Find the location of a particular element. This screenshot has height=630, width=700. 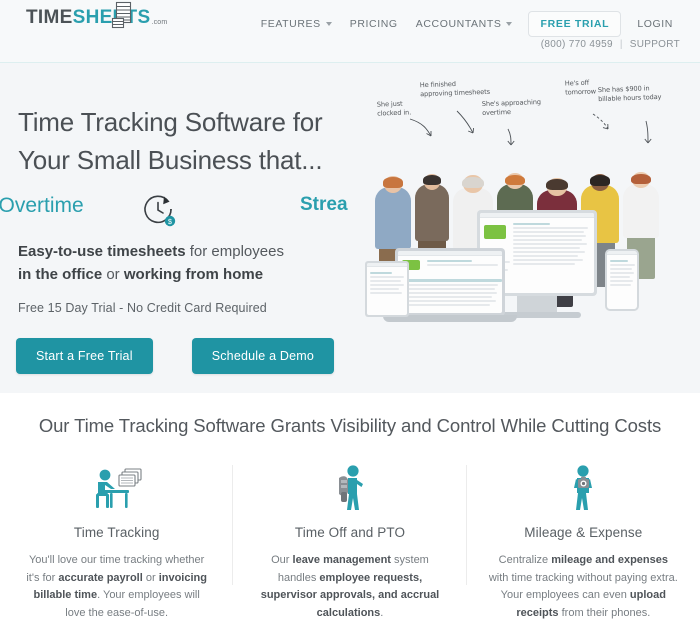

phone-number: (800) 770 4959 is located at coordinates (577, 44).